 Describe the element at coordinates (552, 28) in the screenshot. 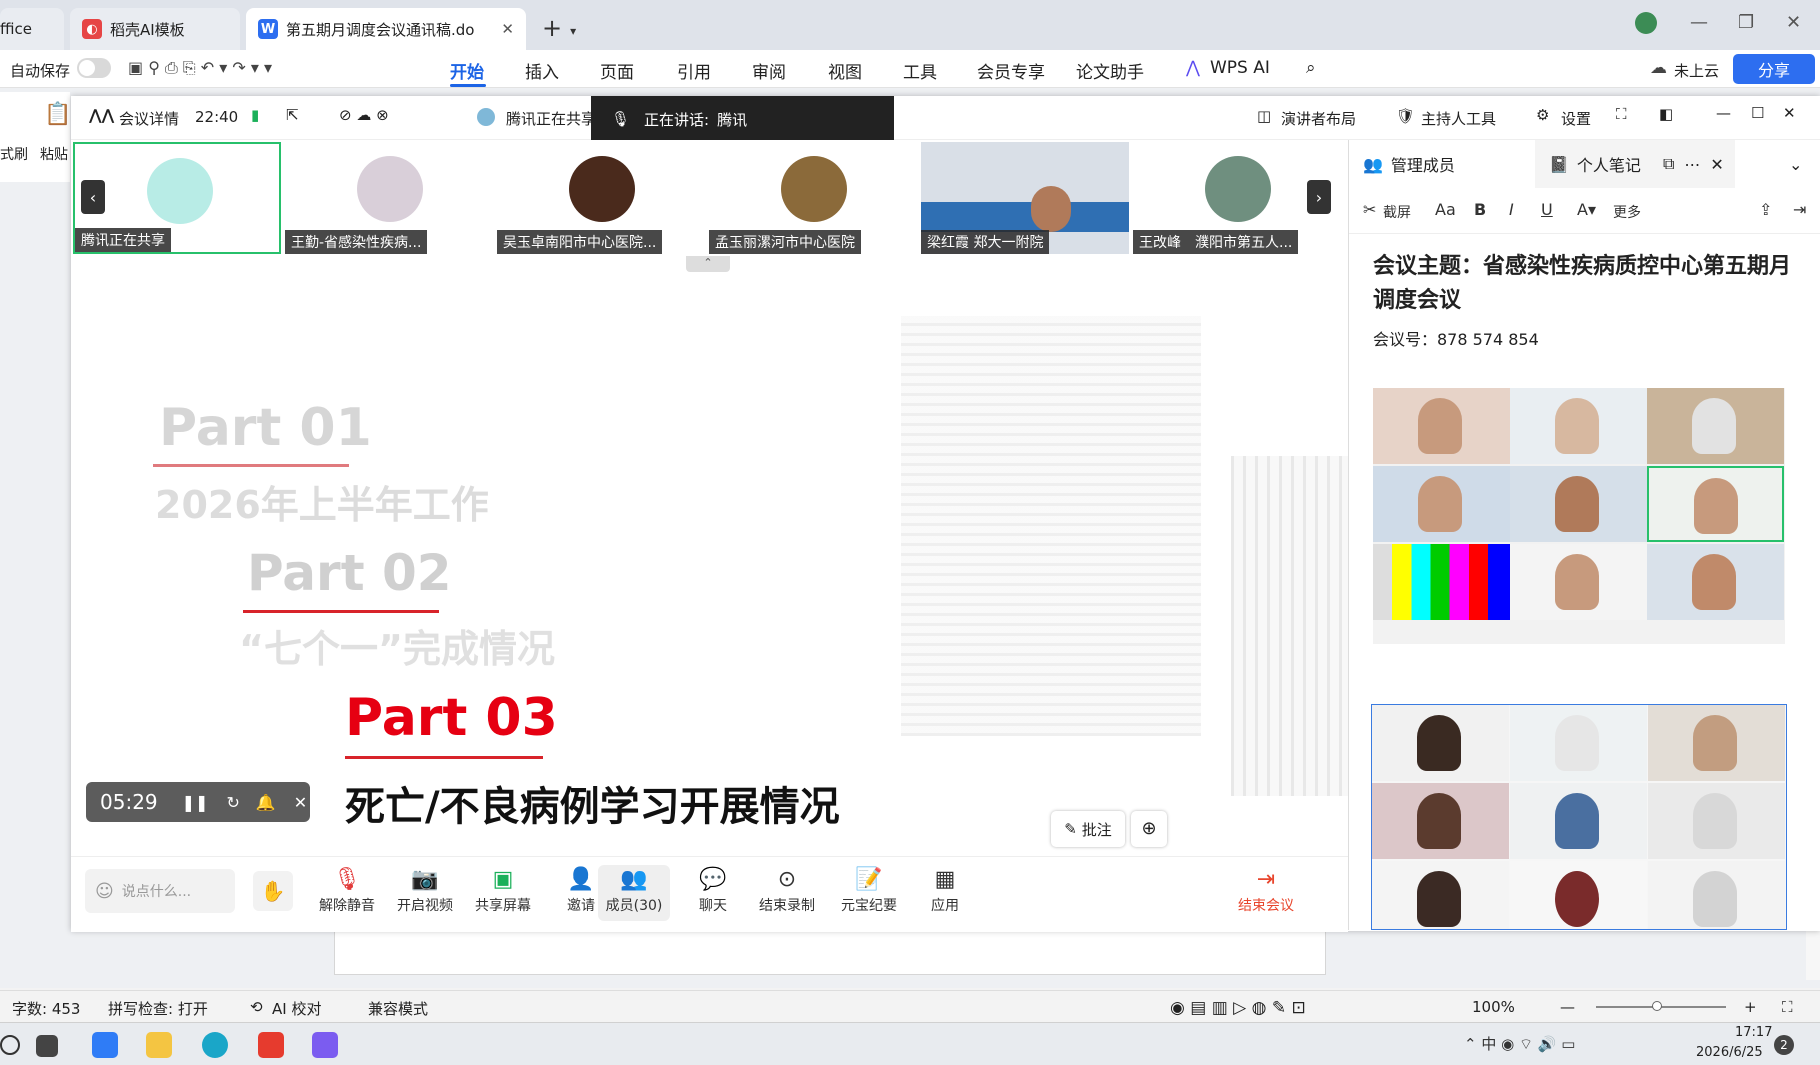

I see `new-tab-icon: +` at that location.